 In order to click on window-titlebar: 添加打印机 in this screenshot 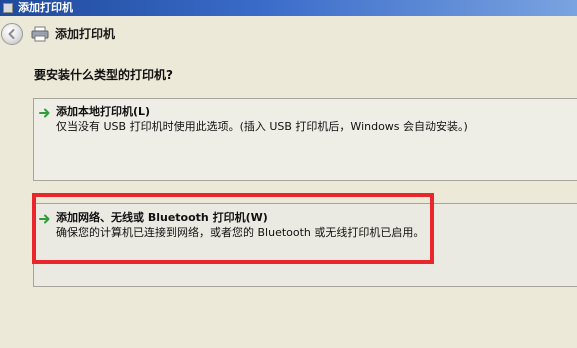, I will do `click(288, 8)`.